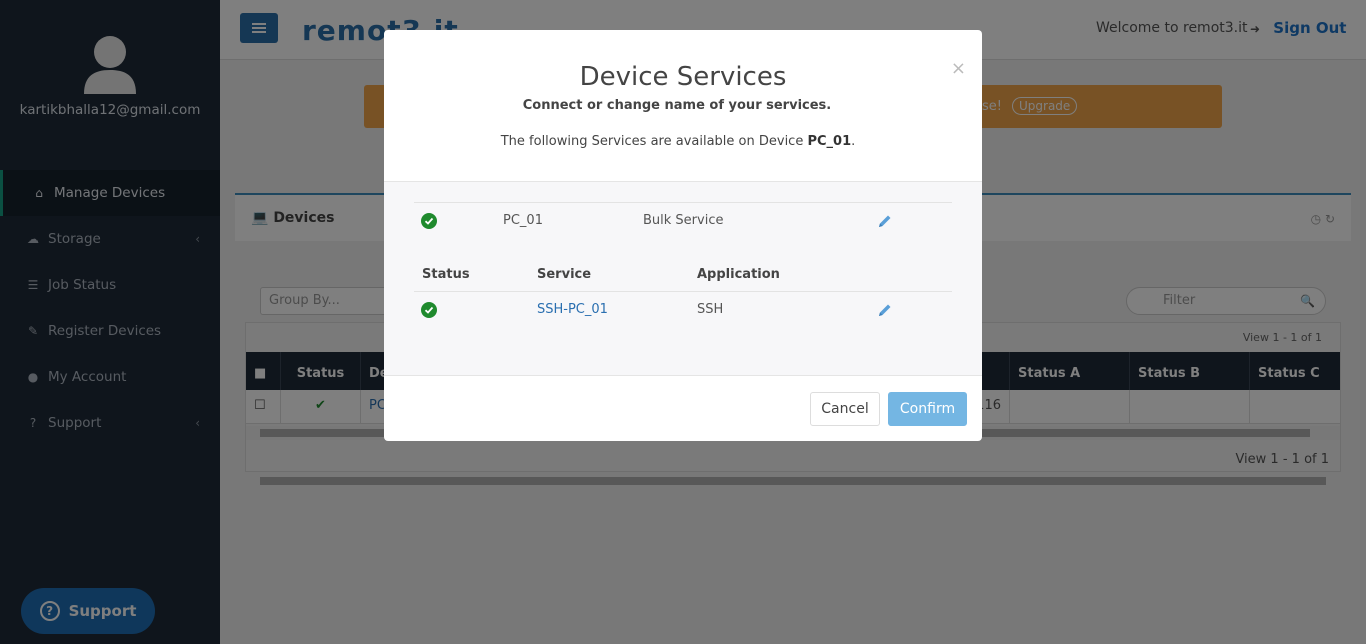 Image resolution: width=1366 pixels, height=644 pixels. Describe the element at coordinates (523, 220) in the screenshot. I see `bulk-device-name: PC_01` at that location.